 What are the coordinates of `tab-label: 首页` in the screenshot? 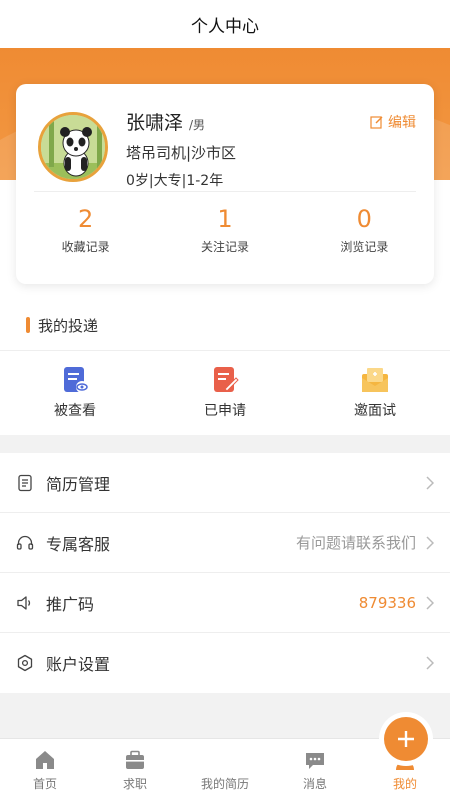 It's located at (44, 784).